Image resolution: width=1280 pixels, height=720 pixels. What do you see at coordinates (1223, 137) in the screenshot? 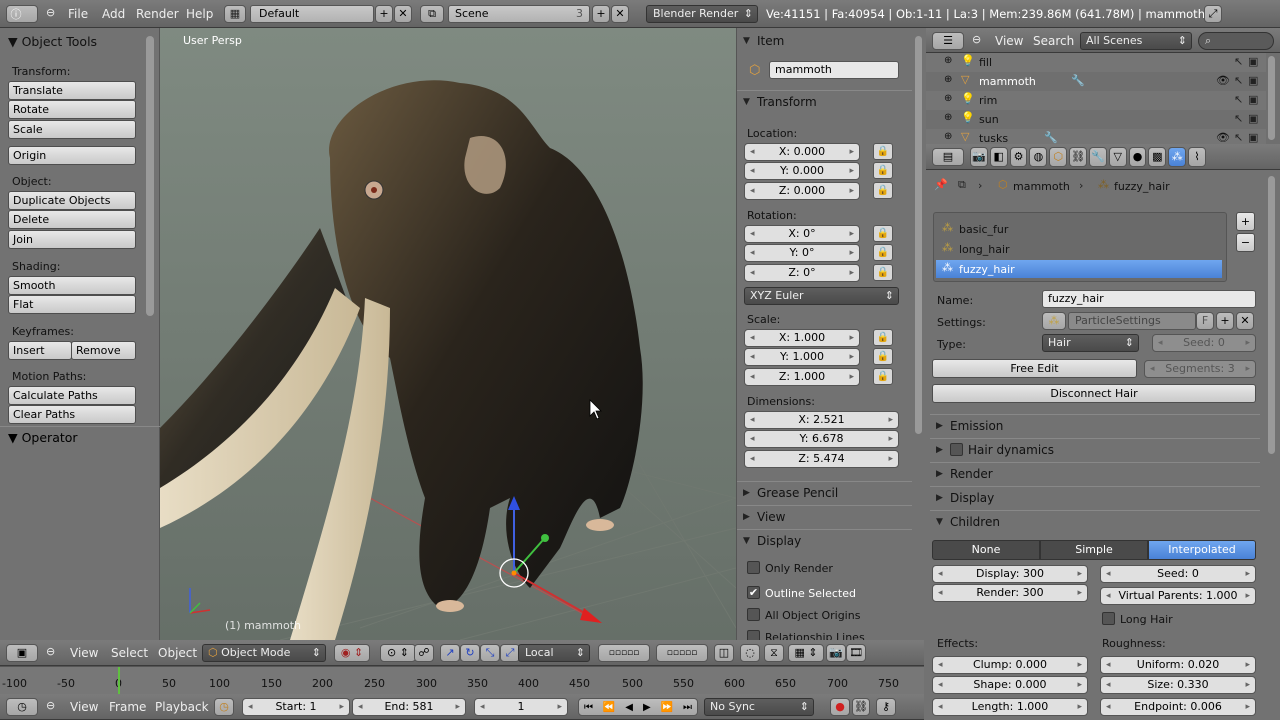
I see `visibility-eye-icon: 👁` at bounding box center [1223, 137].